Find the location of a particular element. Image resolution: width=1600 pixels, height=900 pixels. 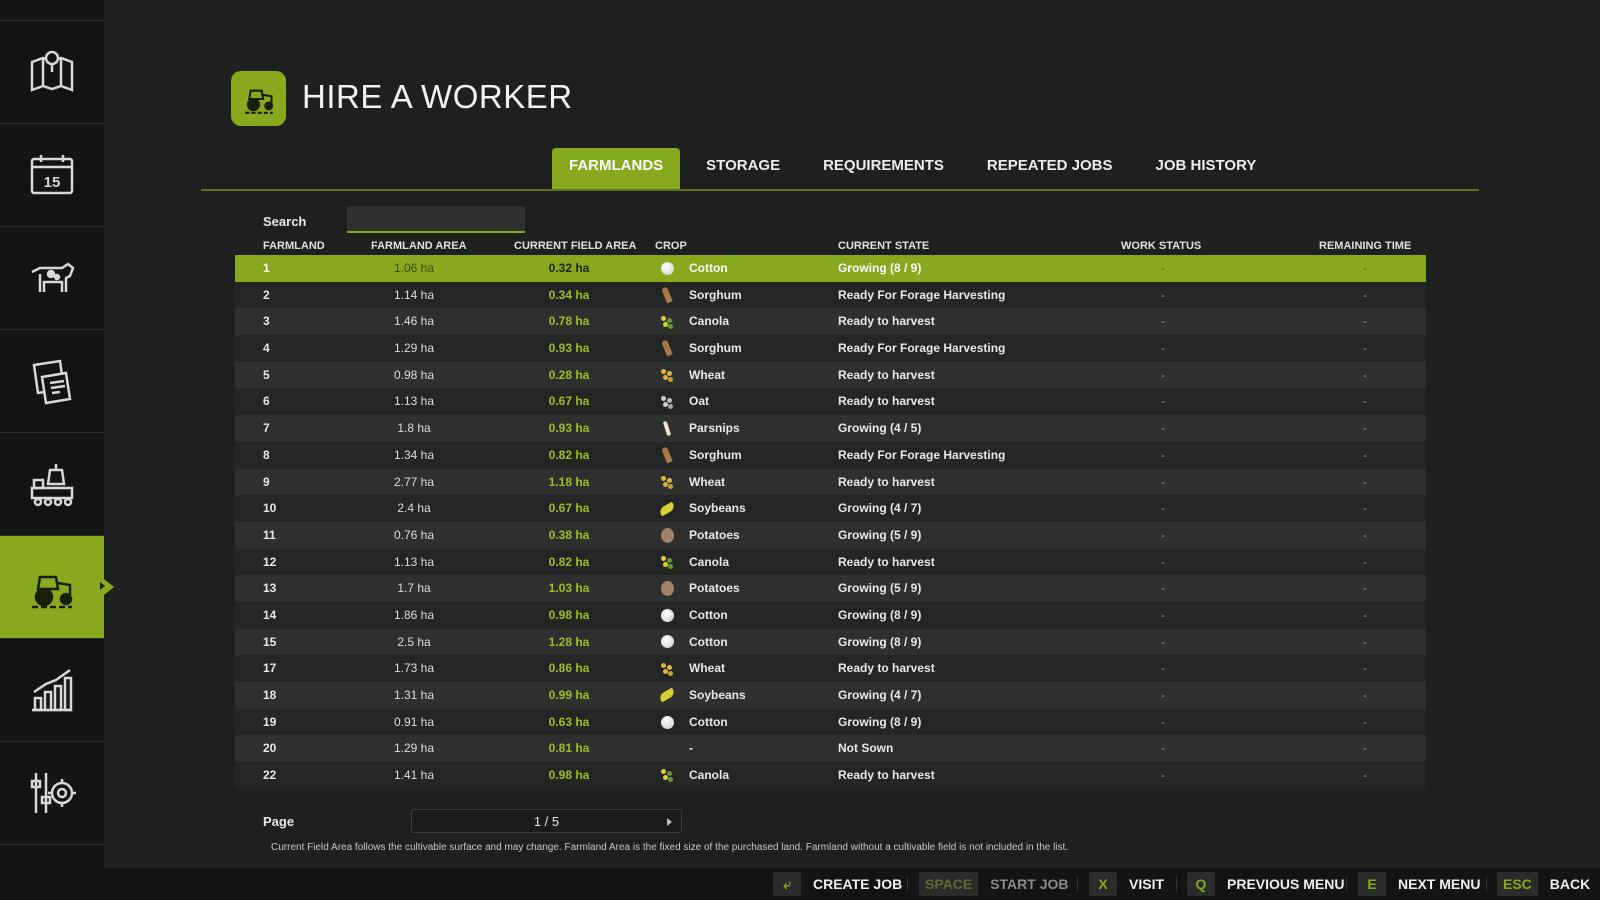

farmland-cell: 11 is located at coordinates (269, 534).